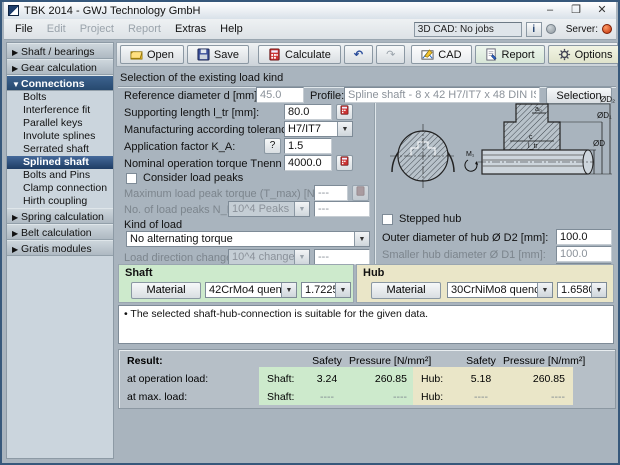 The width and height of the screenshot is (620, 465). I want to click on kind-of-load-label: Kind of load, so click(153, 225).